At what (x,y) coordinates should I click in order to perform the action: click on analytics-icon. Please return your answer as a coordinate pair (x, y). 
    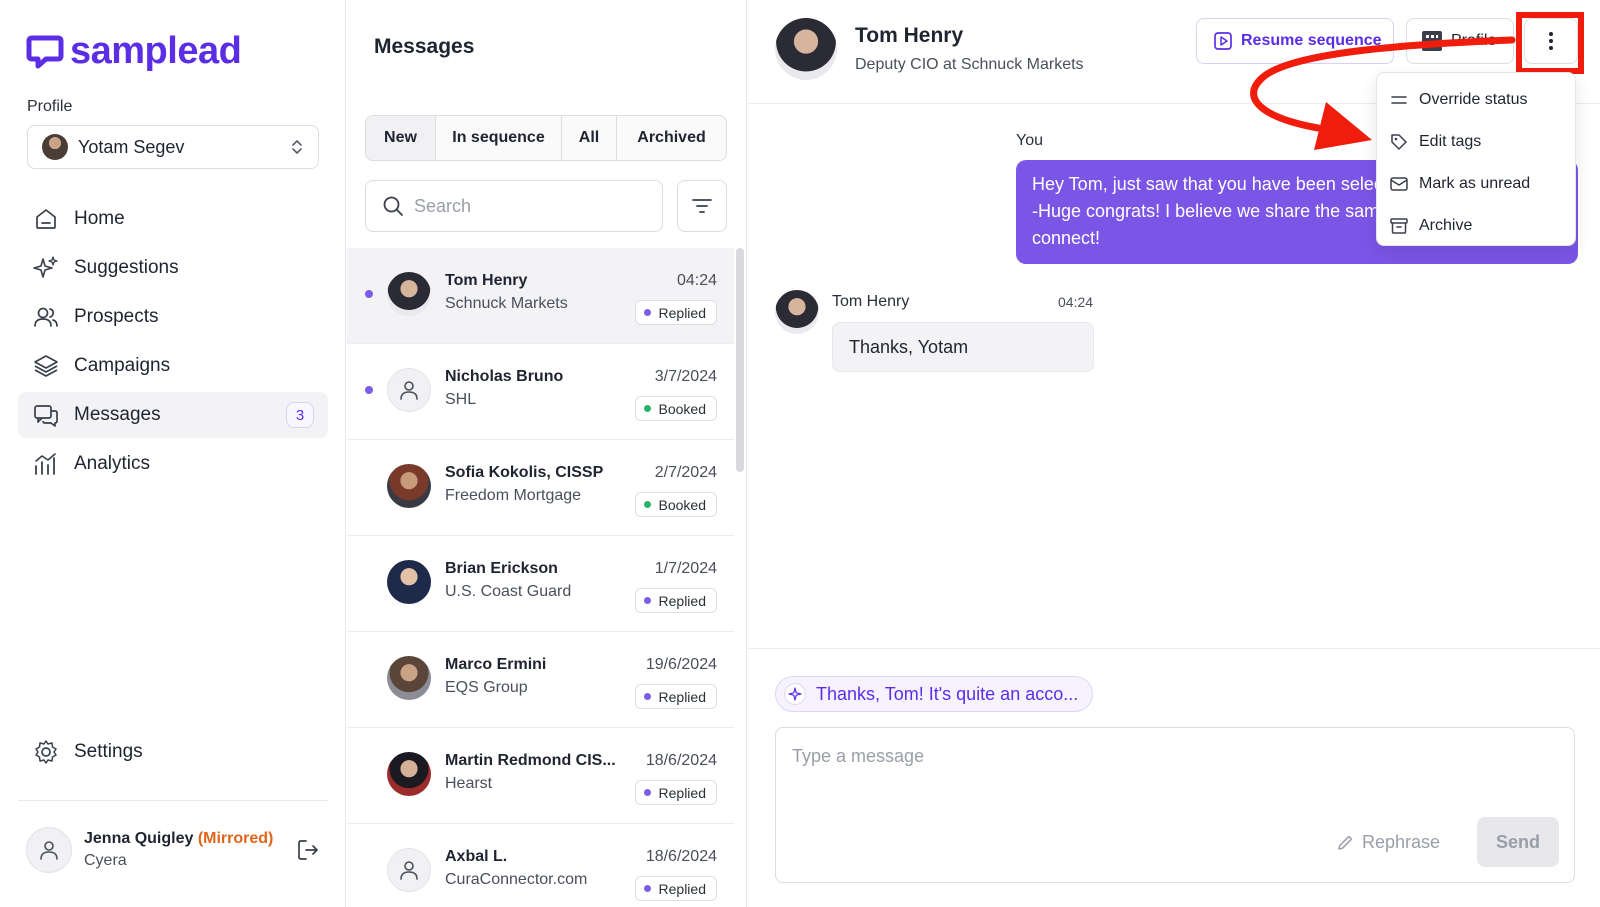
    Looking at the image, I should click on (46, 464).